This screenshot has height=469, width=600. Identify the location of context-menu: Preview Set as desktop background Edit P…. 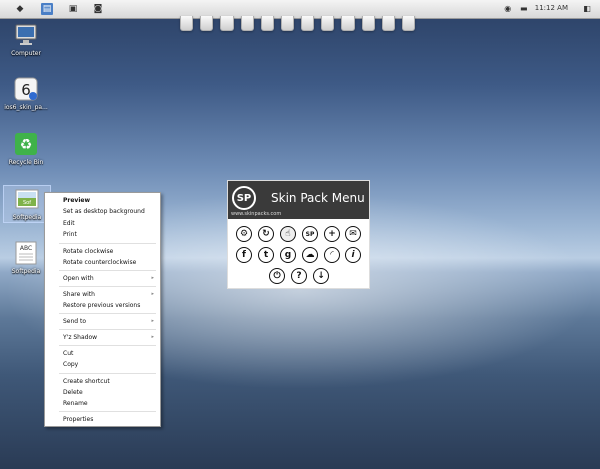
(102, 309).